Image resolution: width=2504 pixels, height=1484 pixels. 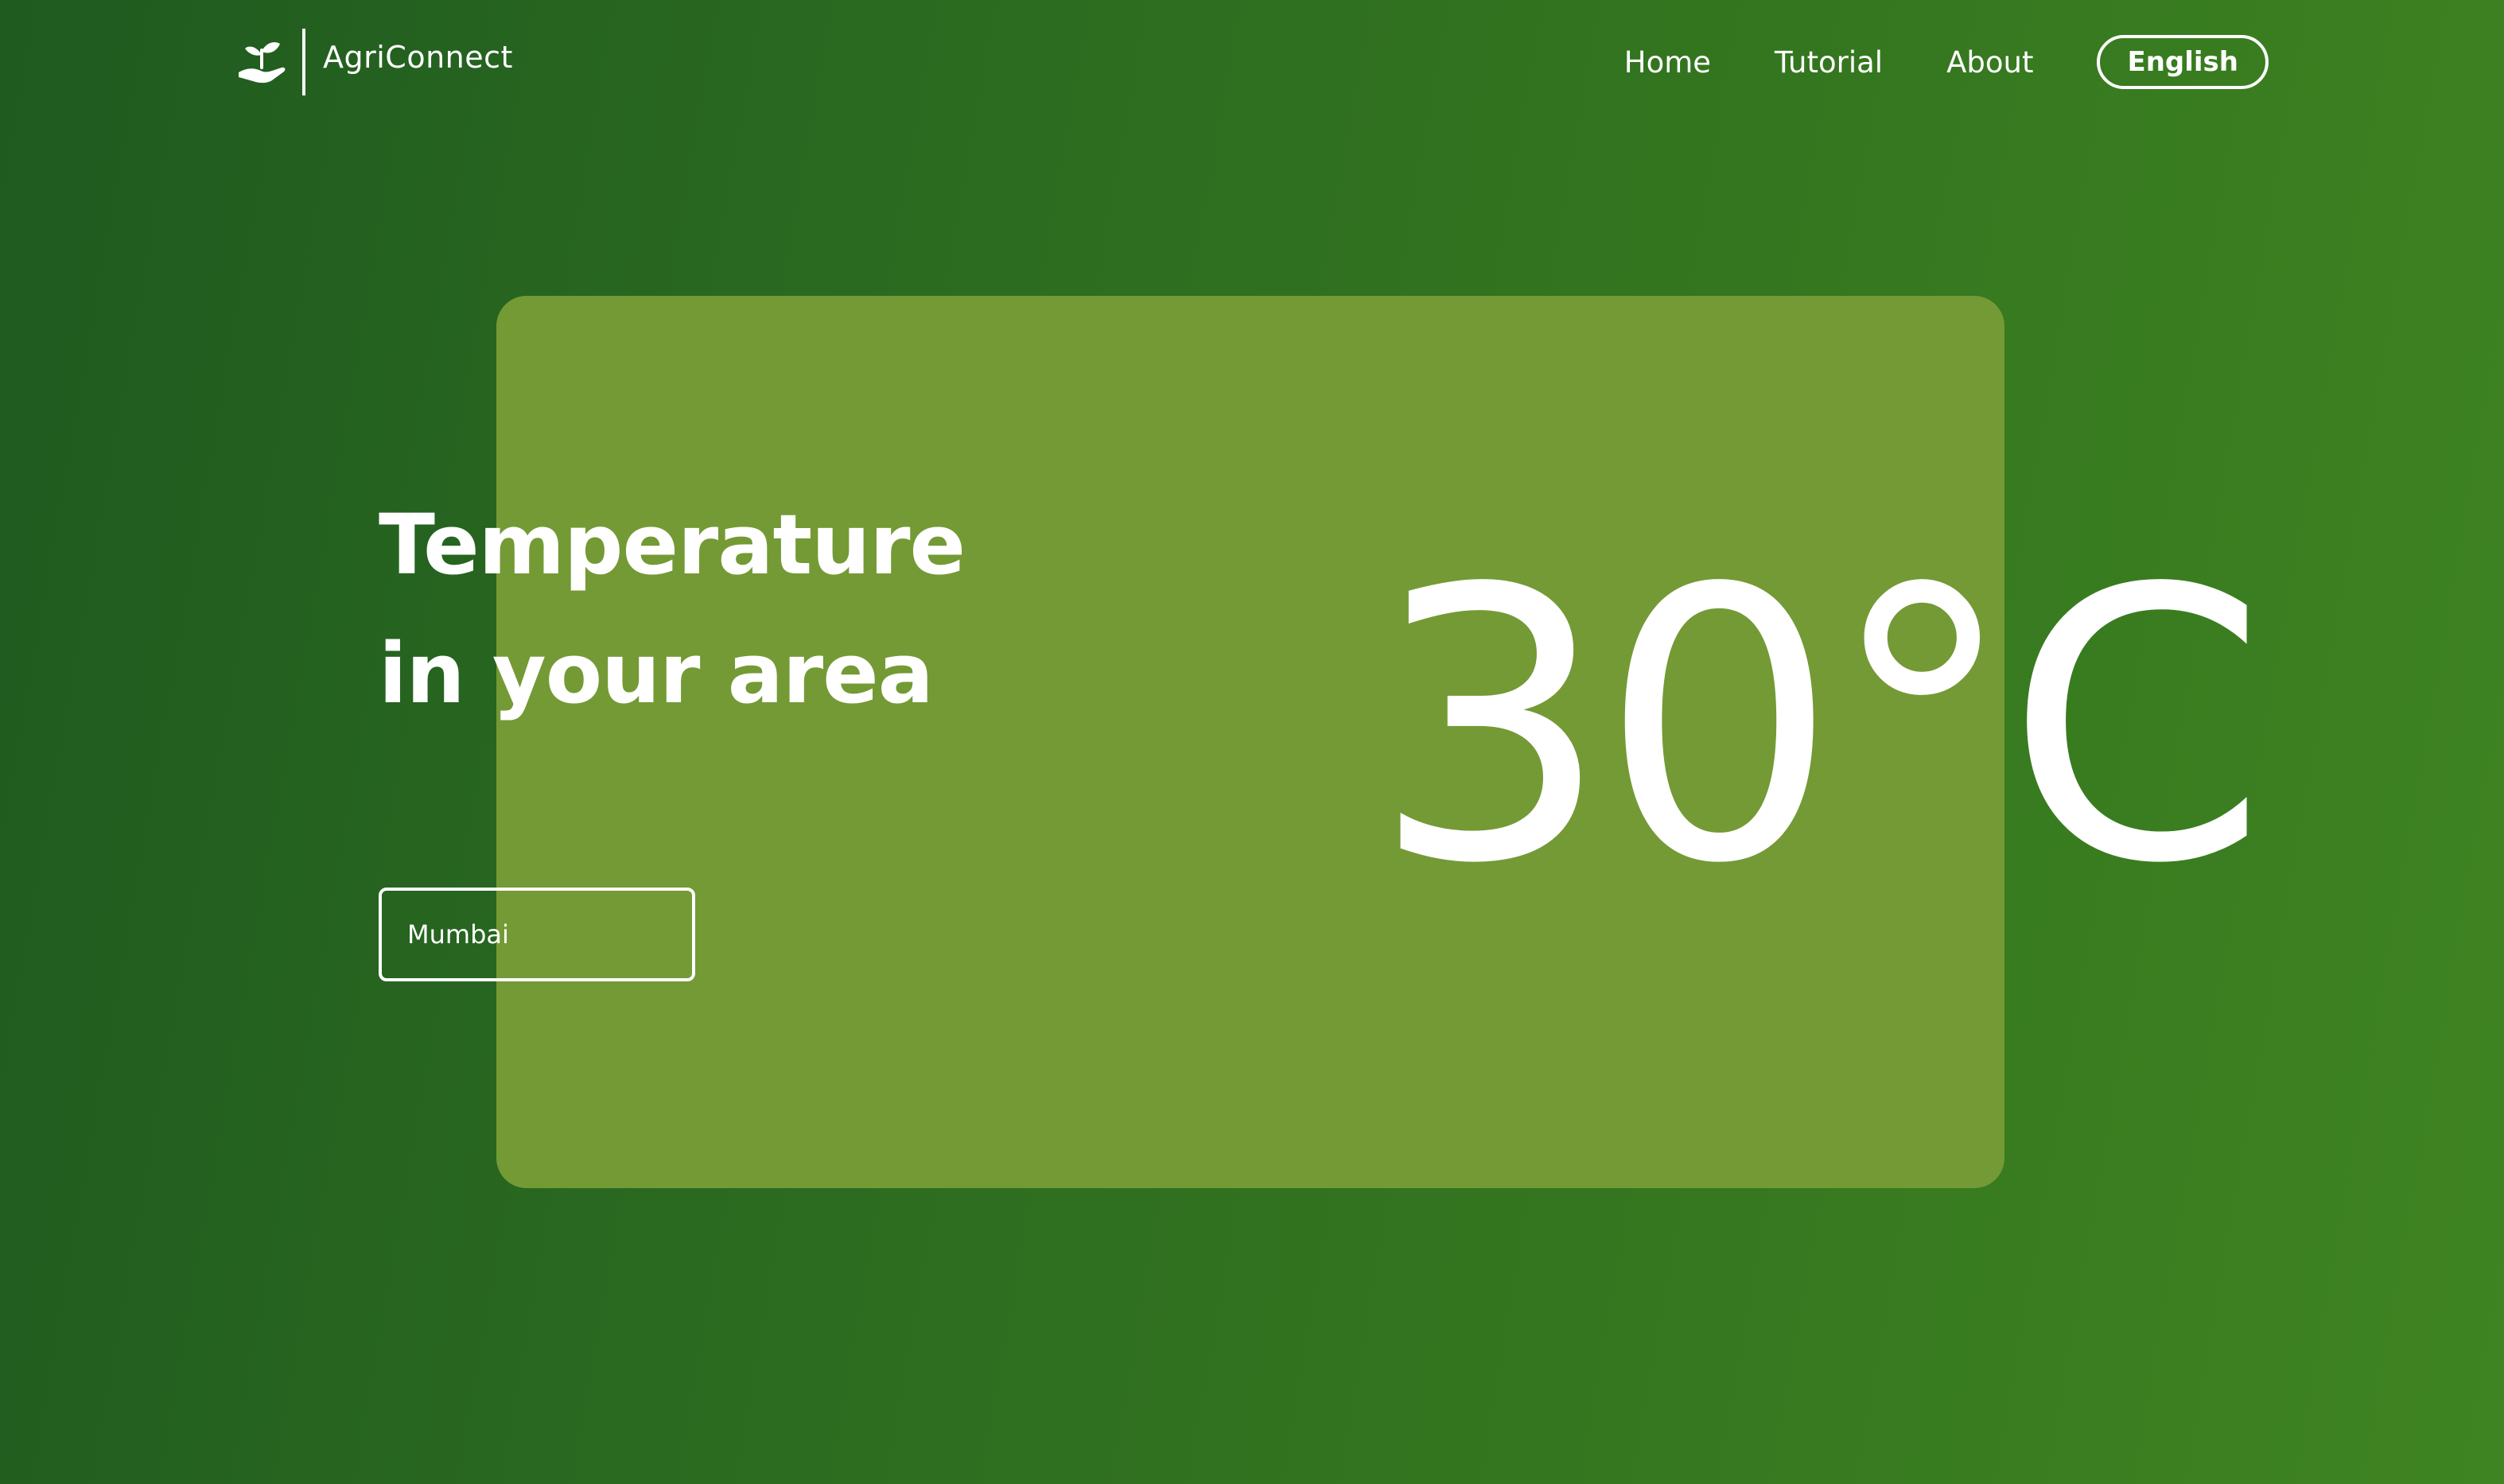 What do you see at coordinates (672, 609) in the screenshot?
I see `page-heading: Temperature in your area` at bounding box center [672, 609].